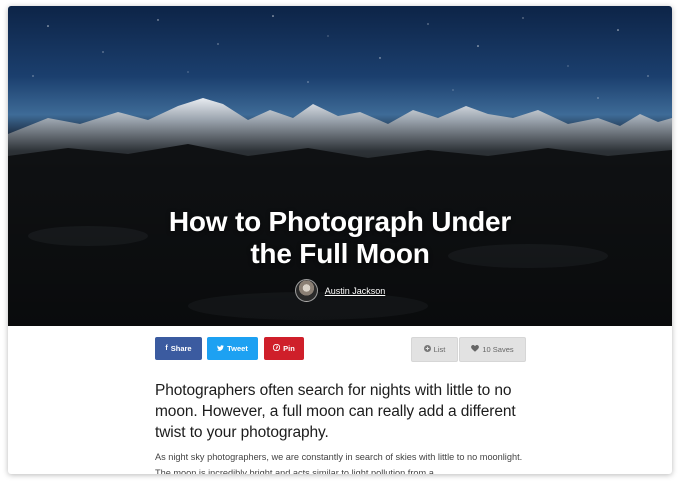  Describe the element at coordinates (498, 349) in the screenshot. I see `saves-label: 10 Saves` at that location.